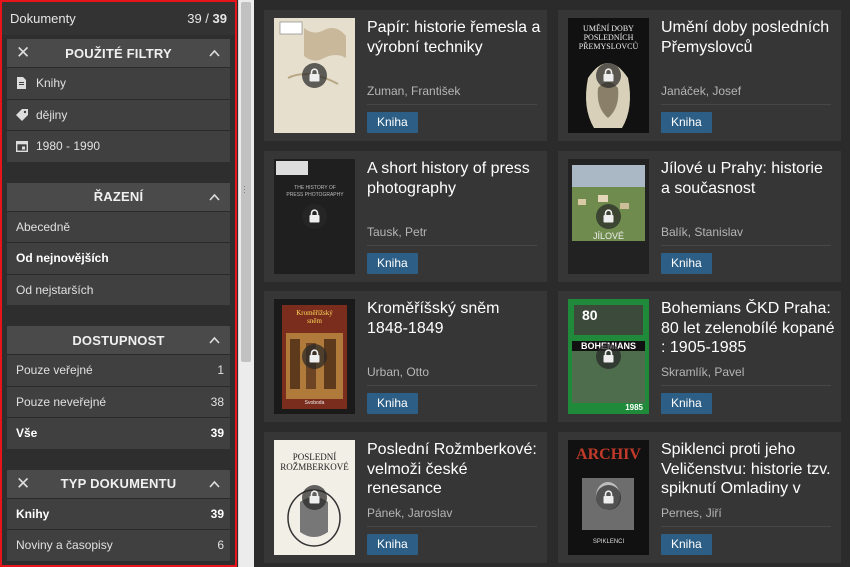 Image resolution: width=850 pixels, height=567 pixels. I want to click on clear-doctype-icon: ✕, so click(23, 484).